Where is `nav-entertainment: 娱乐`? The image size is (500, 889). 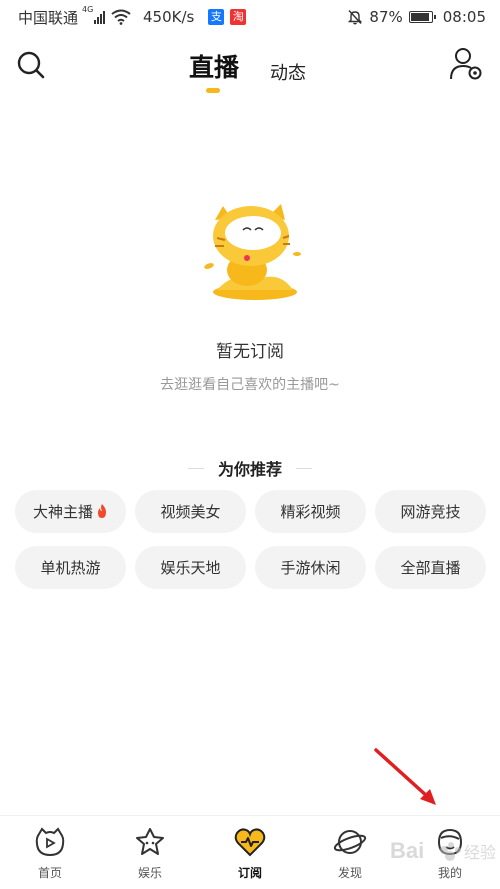
nav-entertainment: 娱乐 is located at coordinates (150, 856).